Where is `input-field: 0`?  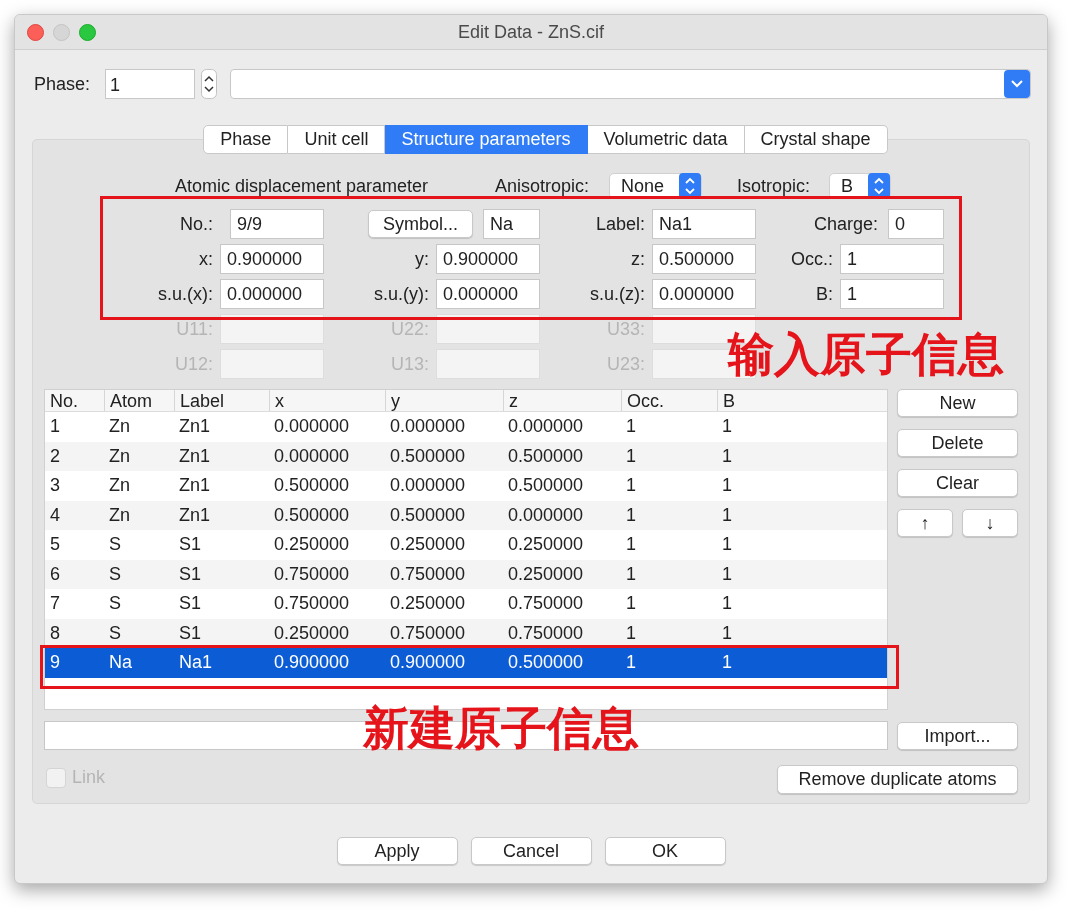
input-field: 0 is located at coordinates (916, 224).